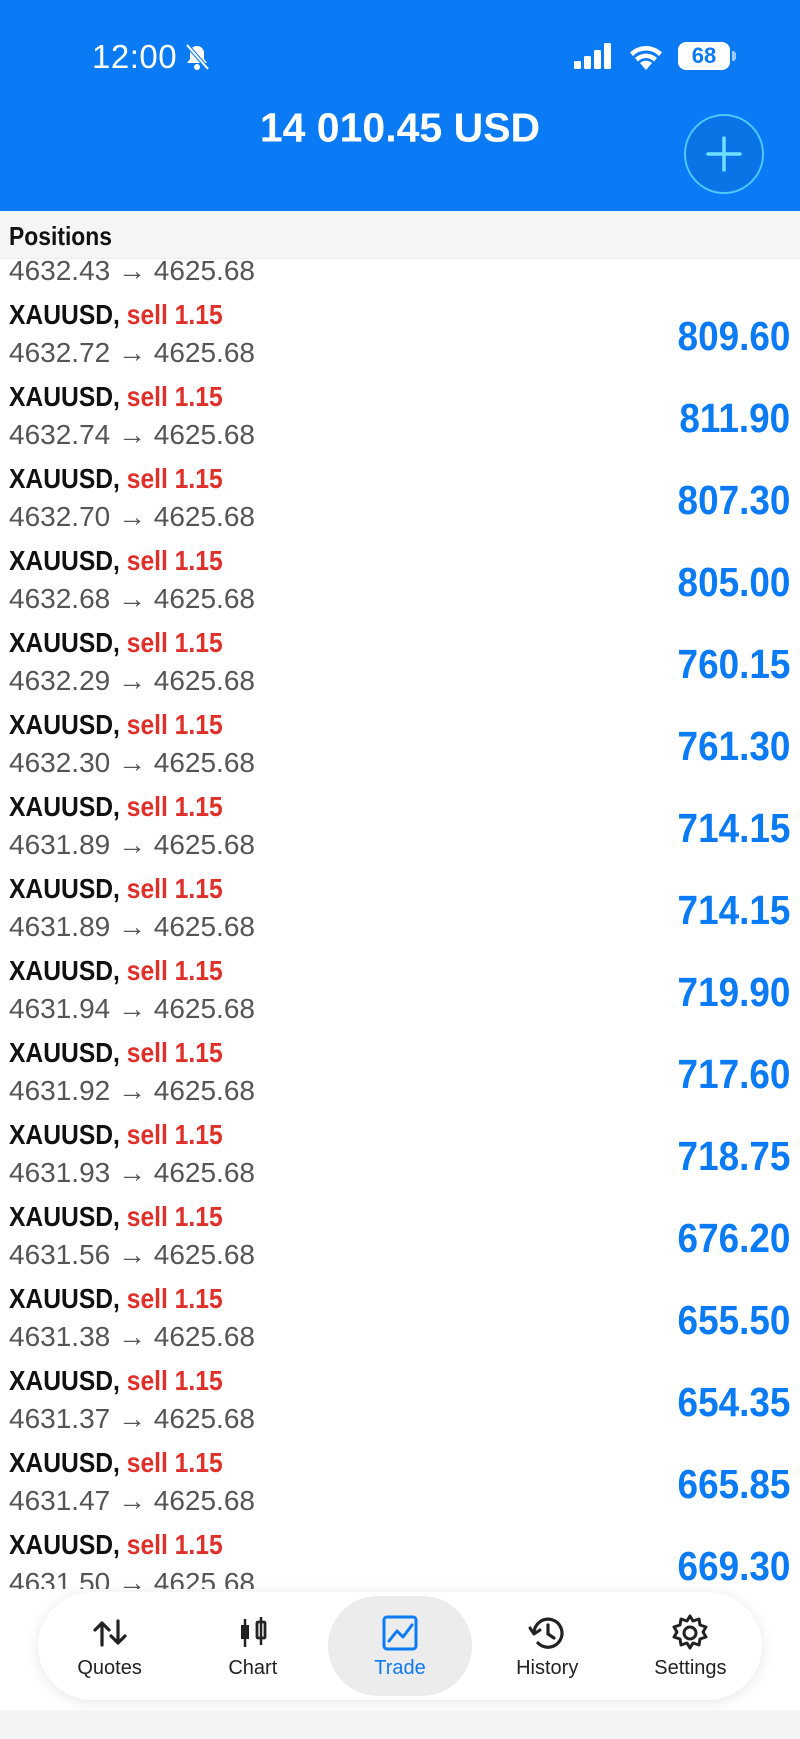  Describe the element at coordinates (60, 236) in the screenshot. I see `section-title: Positions` at that location.